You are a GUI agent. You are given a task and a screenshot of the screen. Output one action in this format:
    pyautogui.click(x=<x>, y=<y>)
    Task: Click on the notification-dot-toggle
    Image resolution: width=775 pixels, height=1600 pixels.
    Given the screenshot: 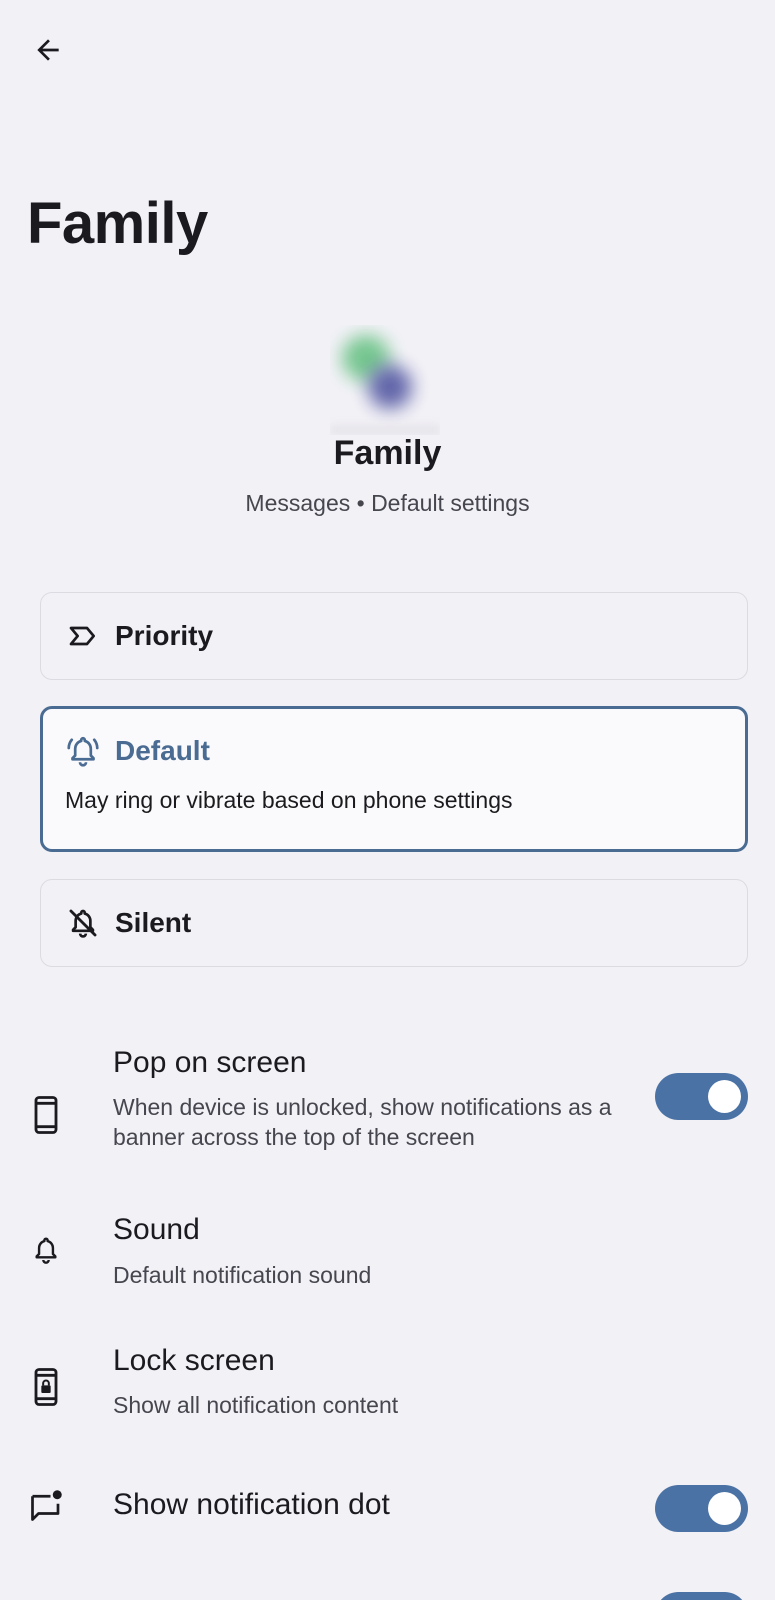 What is the action you would take?
    pyautogui.click(x=701, y=1508)
    